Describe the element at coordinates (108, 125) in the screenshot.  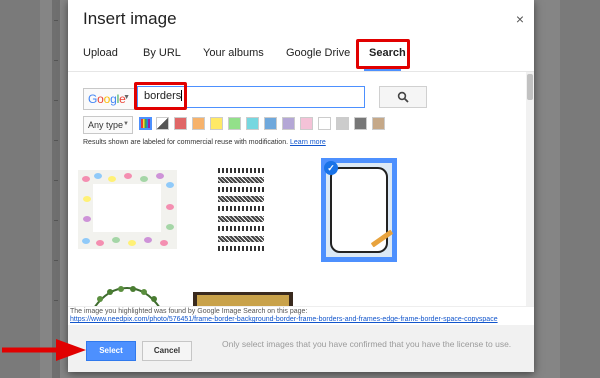
I see `image-type-select: Any type ▼` at that location.